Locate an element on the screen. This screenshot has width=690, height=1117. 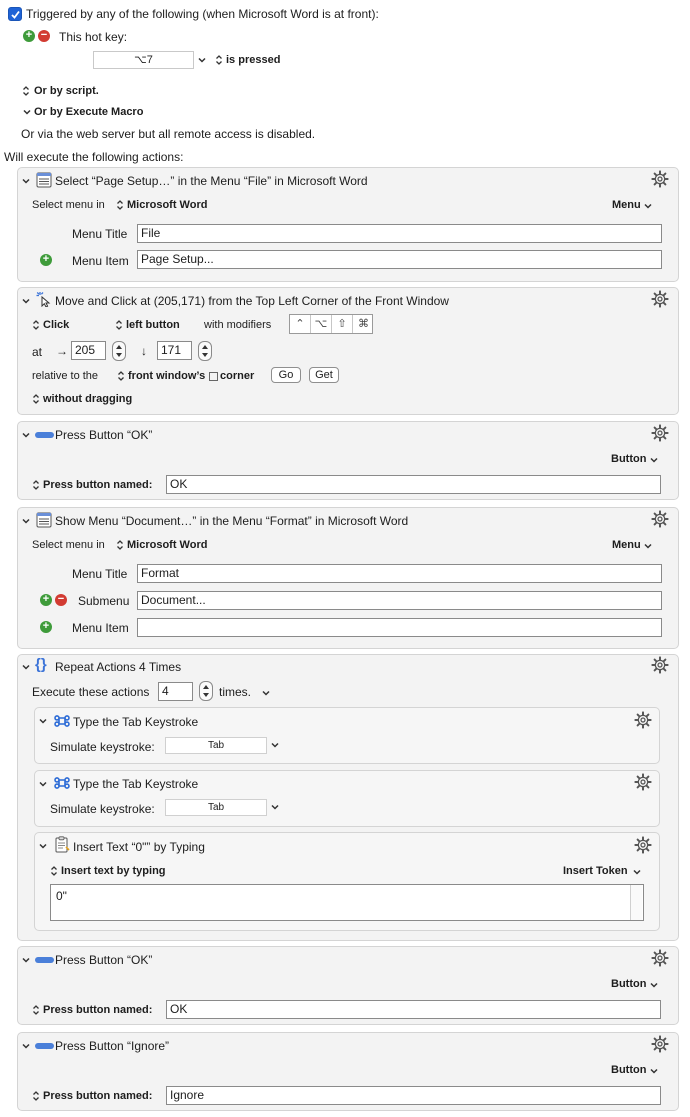
button-select: left button is located at coordinates (153, 325).